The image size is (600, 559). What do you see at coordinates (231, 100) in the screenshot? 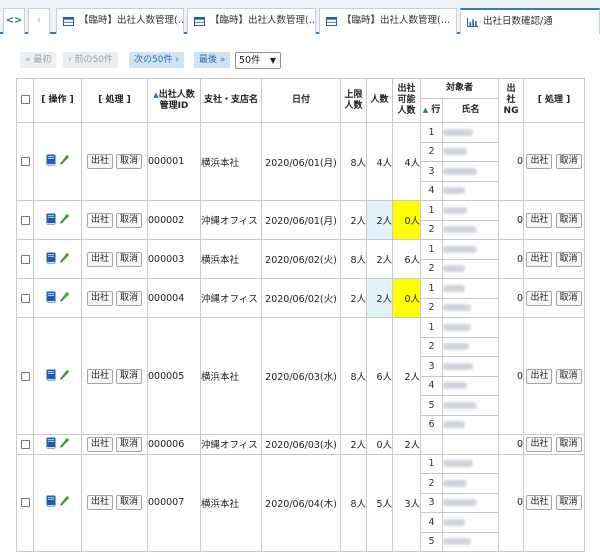
I see `branch-header: 支社・支店名` at bounding box center [231, 100].